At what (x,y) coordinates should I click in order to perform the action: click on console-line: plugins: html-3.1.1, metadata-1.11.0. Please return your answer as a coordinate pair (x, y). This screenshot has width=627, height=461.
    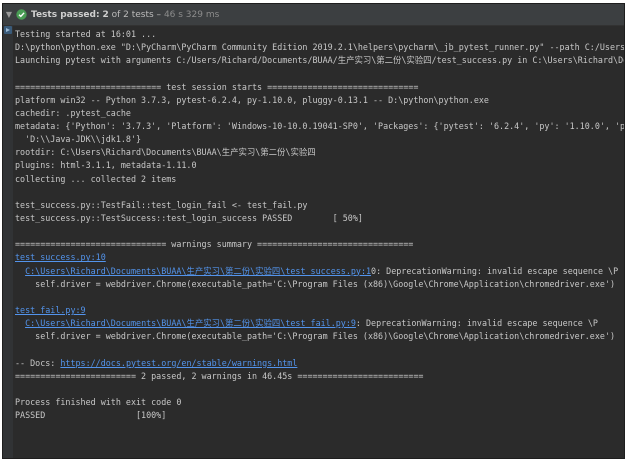
    Looking at the image, I should click on (106, 165).